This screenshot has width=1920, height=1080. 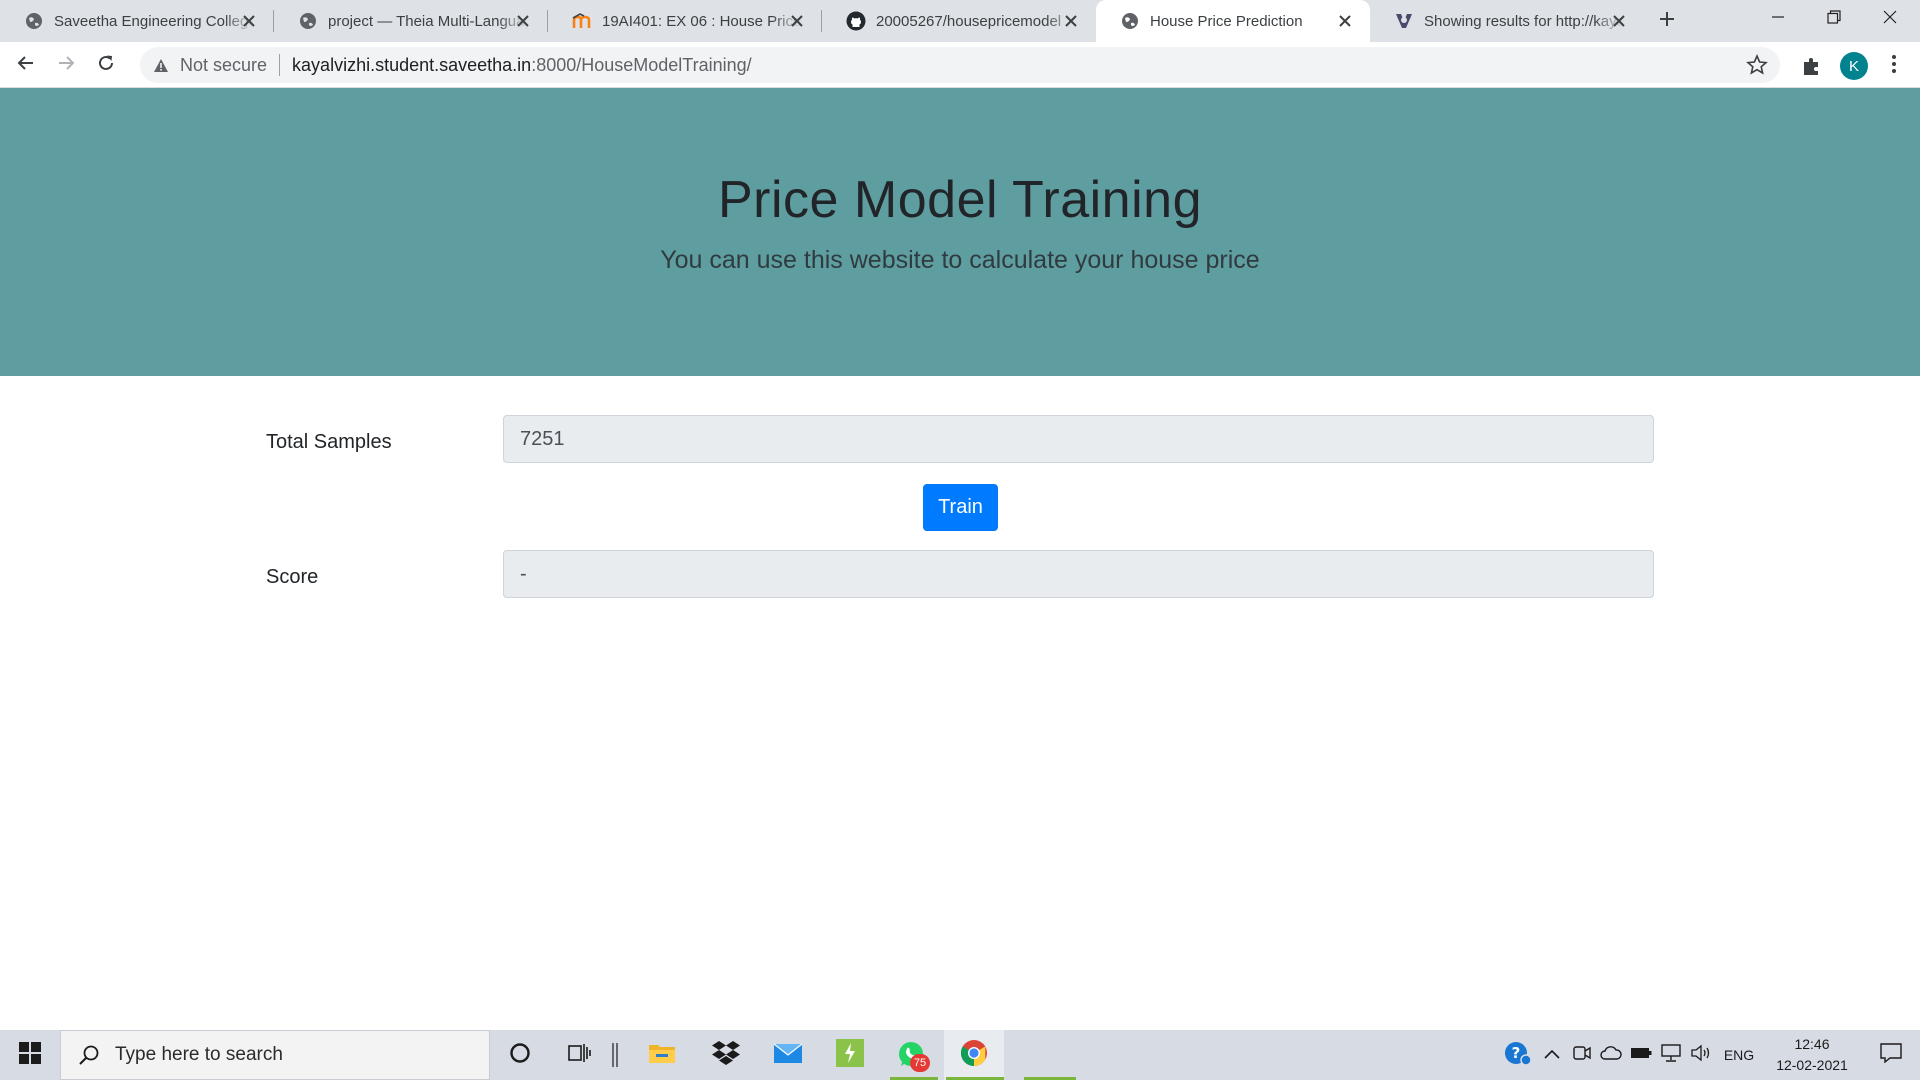 I want to click on start-button, so click(x=30, y=1055).